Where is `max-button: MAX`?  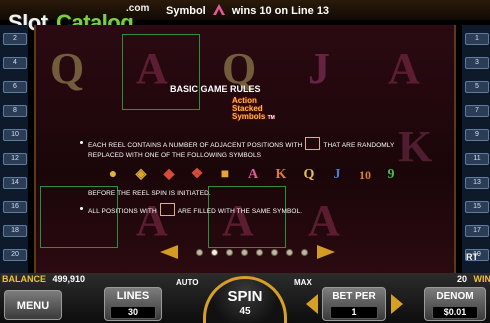 max-button: MAX is located at coordinates (303, 282).